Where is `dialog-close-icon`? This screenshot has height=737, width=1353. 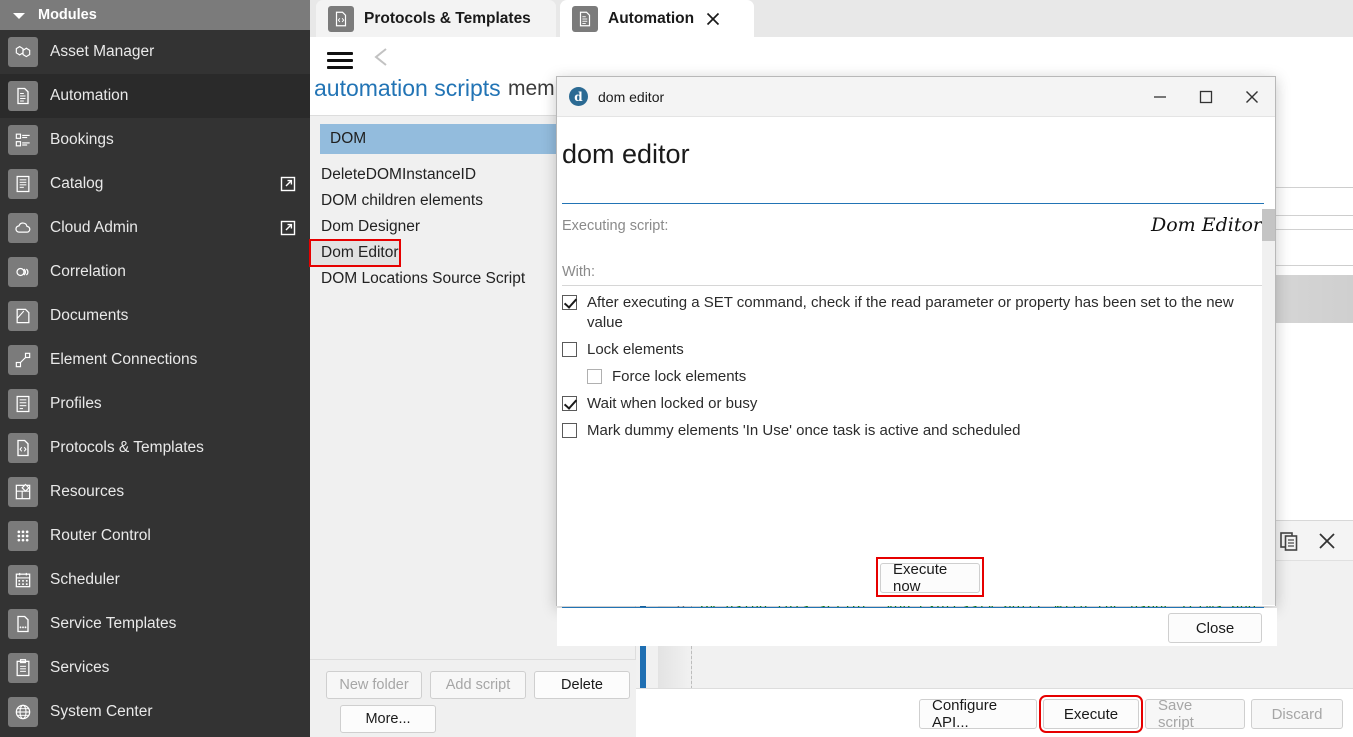 dialog-close-icon is located at coordinates (1252, 97).